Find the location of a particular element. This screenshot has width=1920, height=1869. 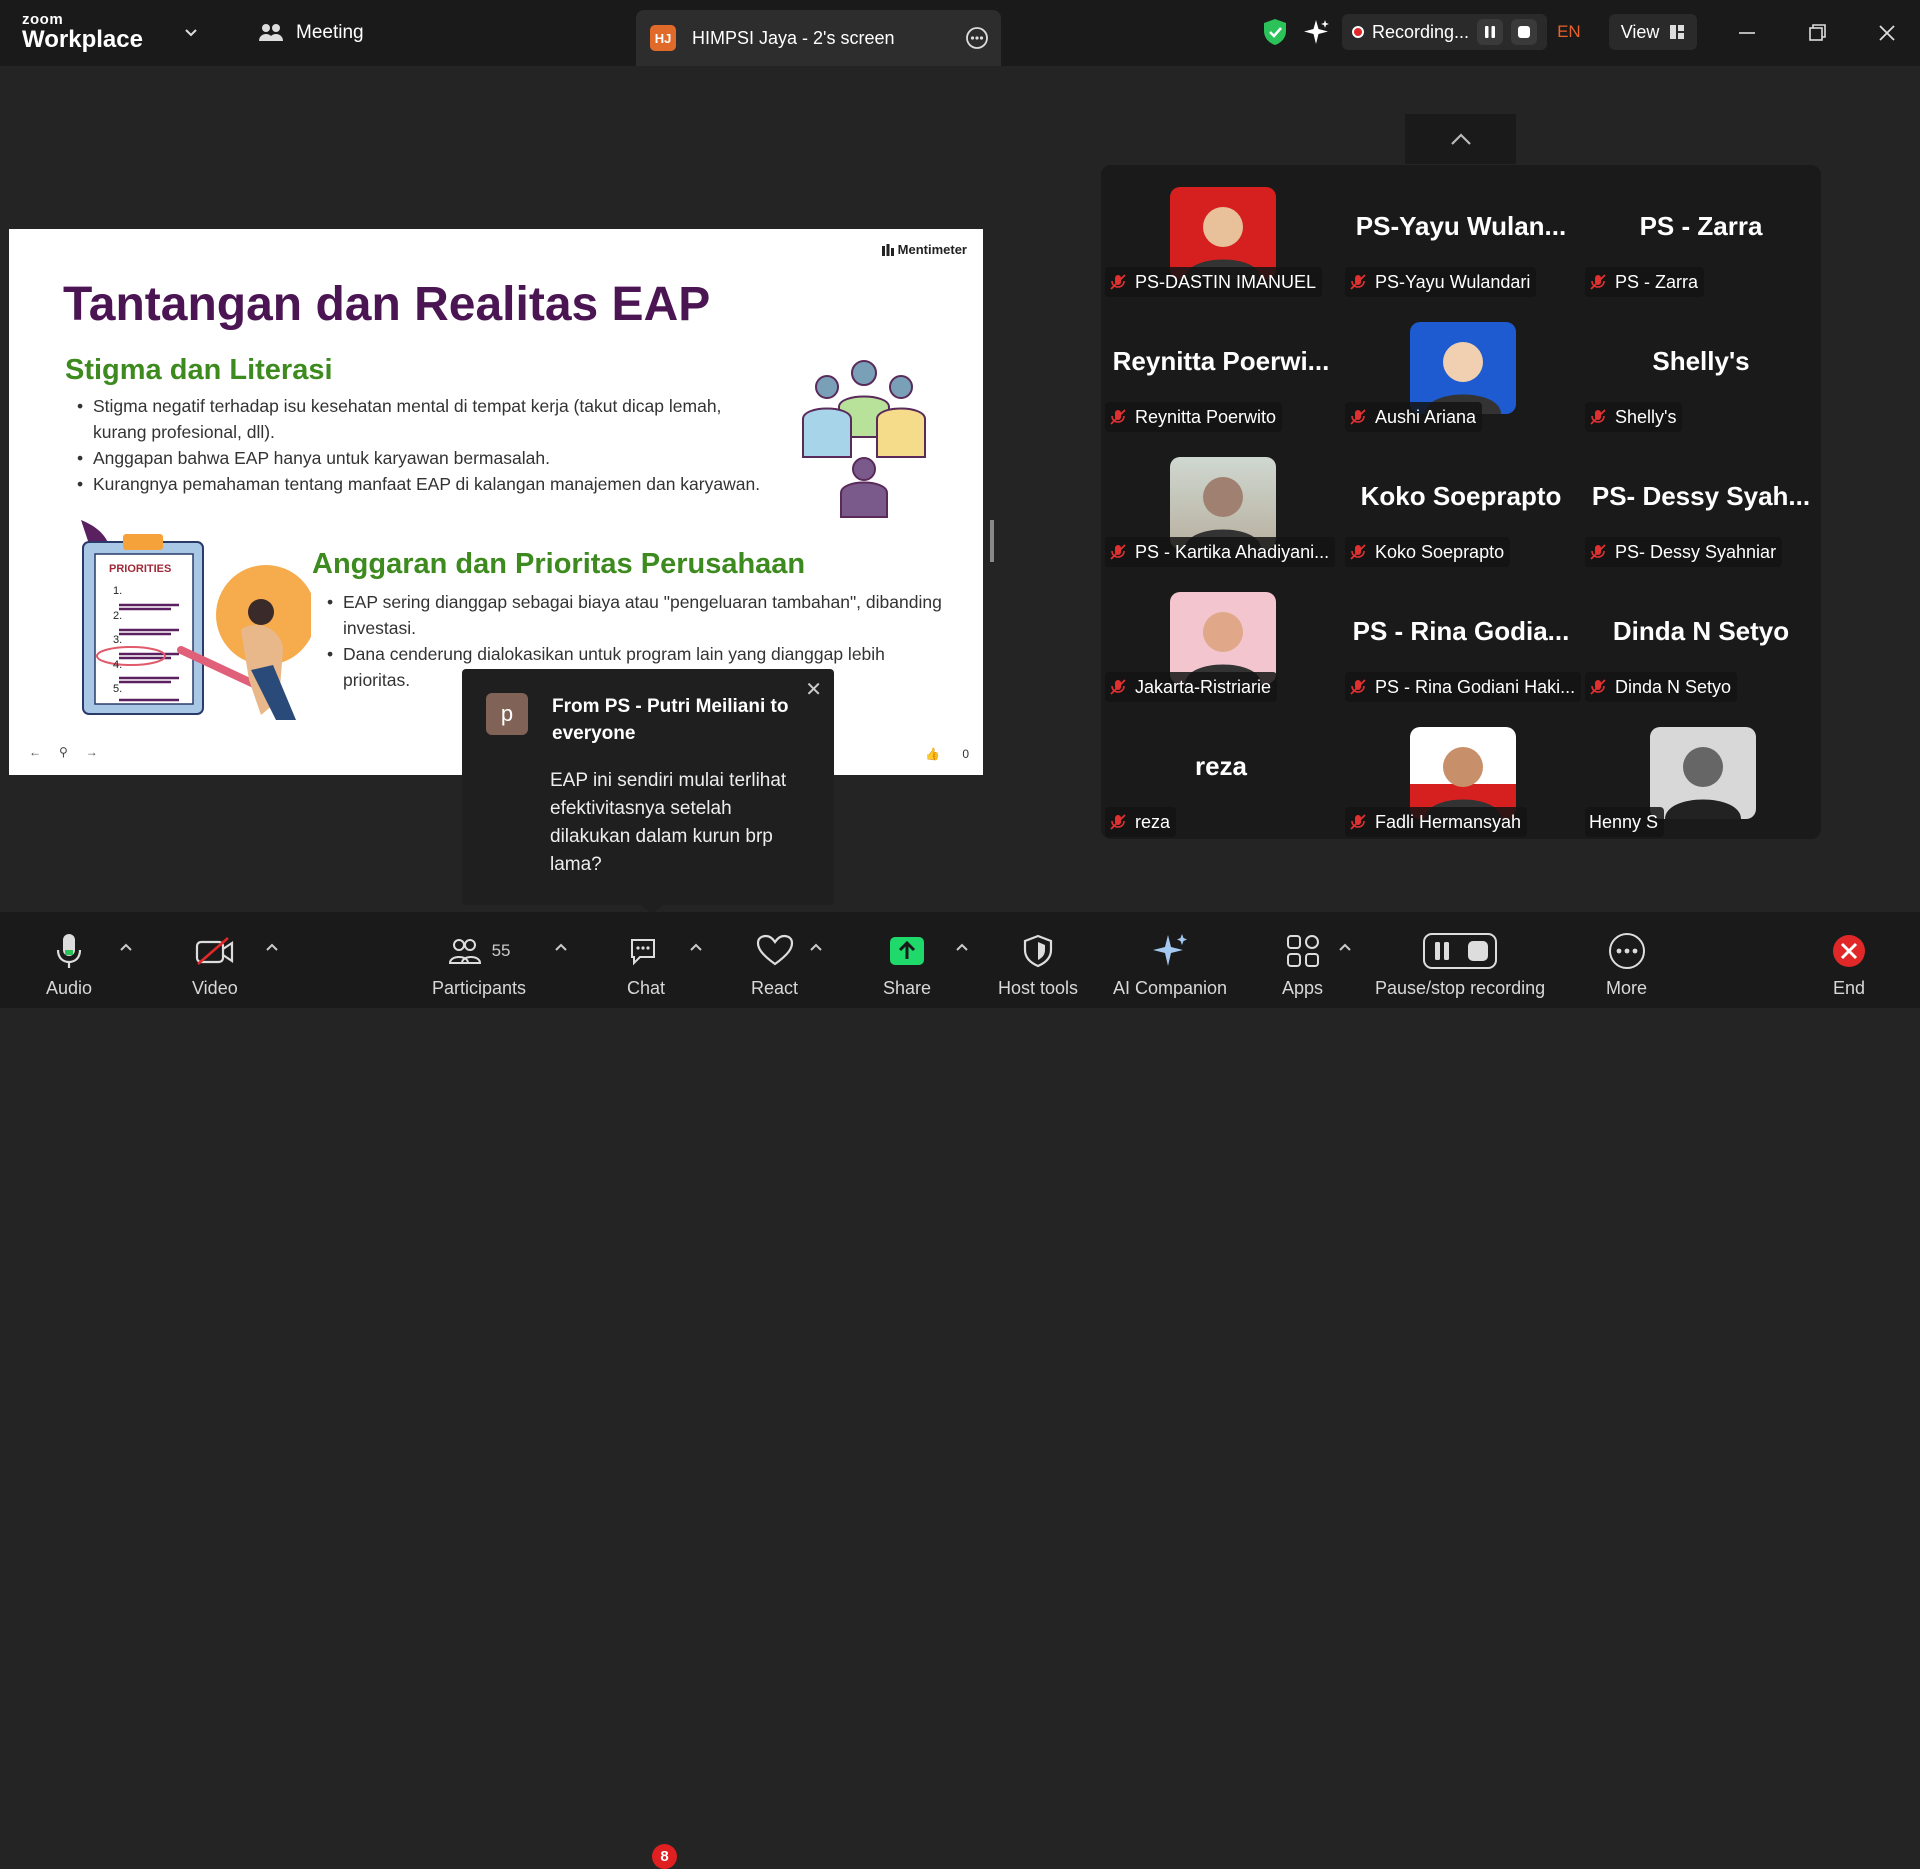

participant-tile: Shelly's Shelly's is located at coordinates (1701, 375).